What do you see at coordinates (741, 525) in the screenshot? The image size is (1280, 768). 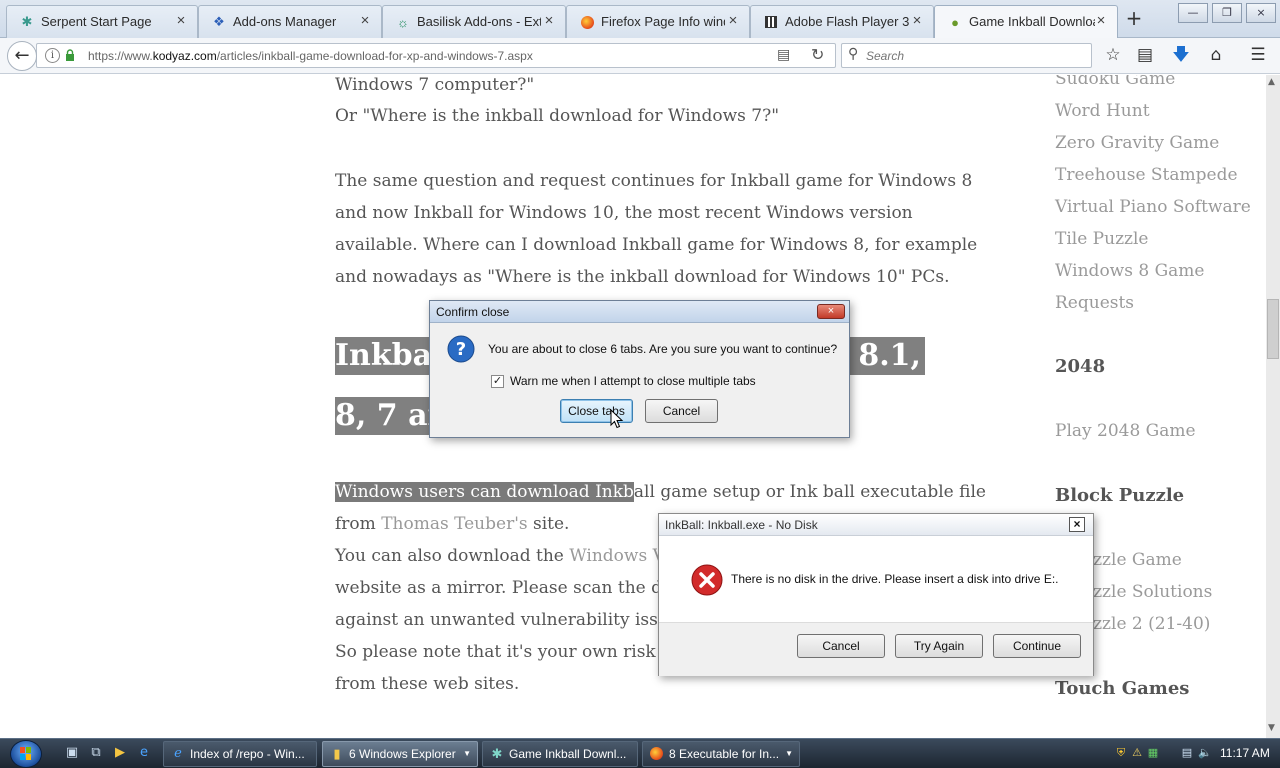 I see `dialog-title: InkBall: Inkball.exe - No Disk` at bounding box center [741, 525].